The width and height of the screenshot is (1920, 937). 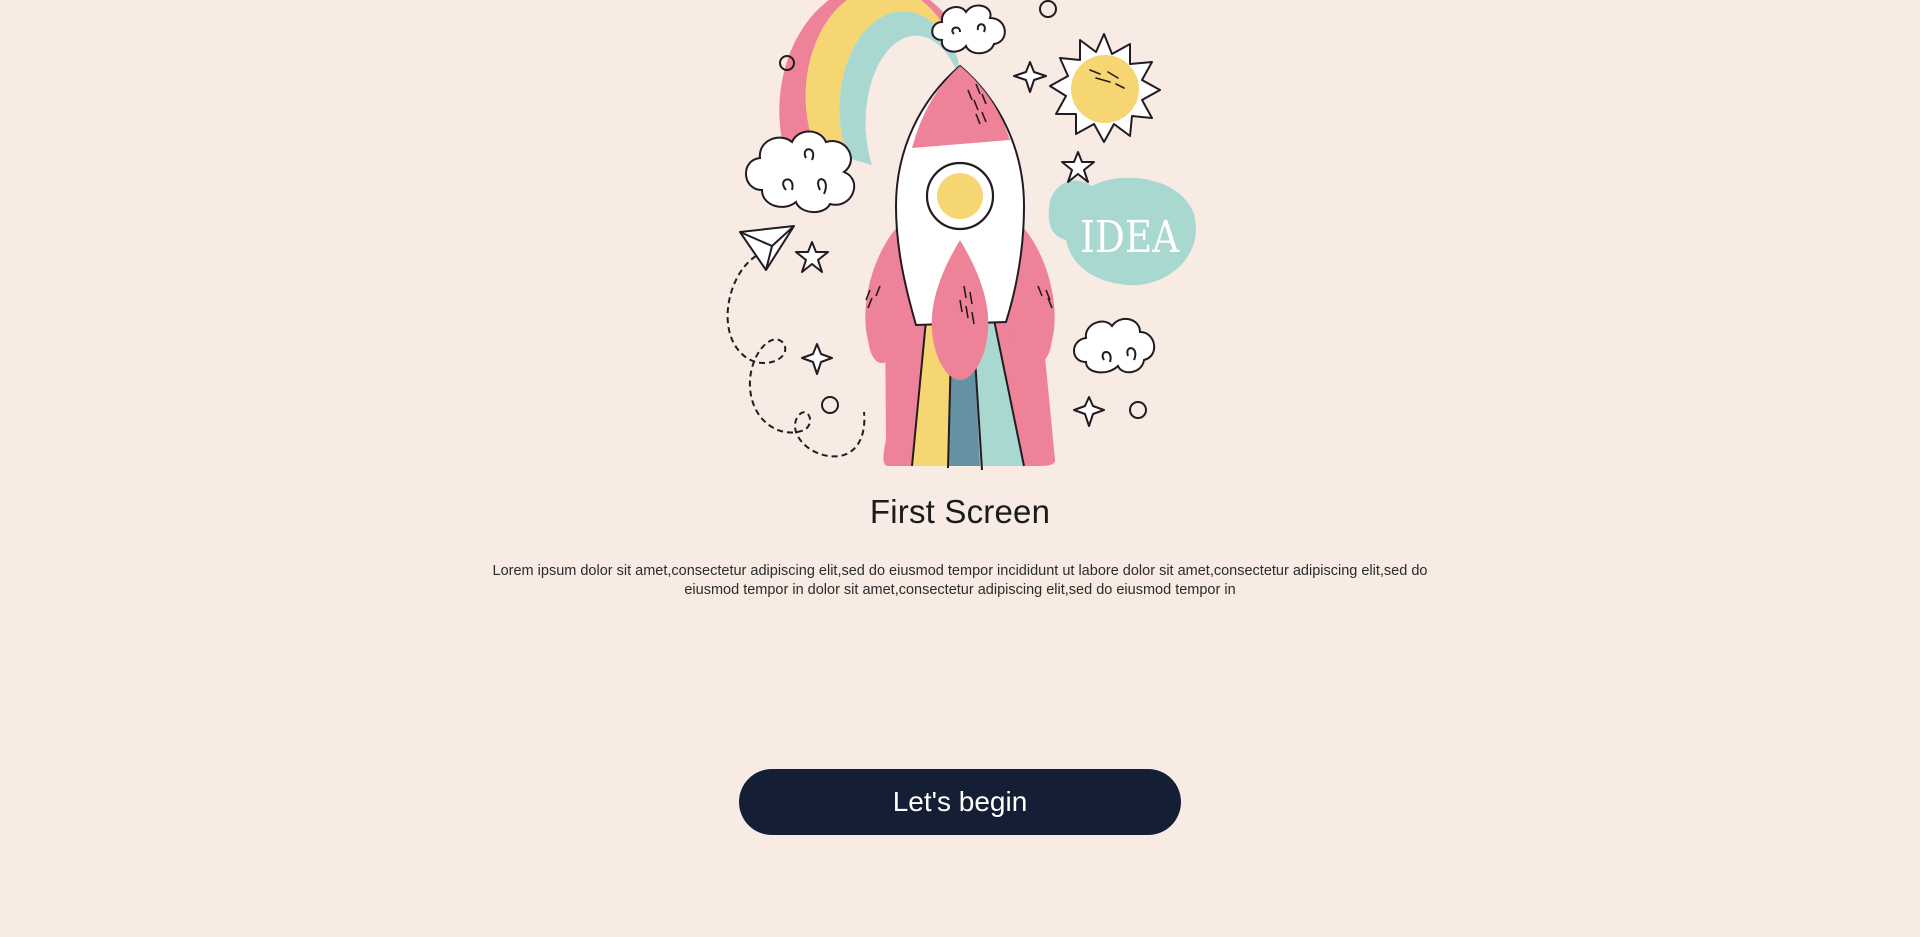 I want to click on lets-begin-button: Let's begin, so click(x=960, y=802).